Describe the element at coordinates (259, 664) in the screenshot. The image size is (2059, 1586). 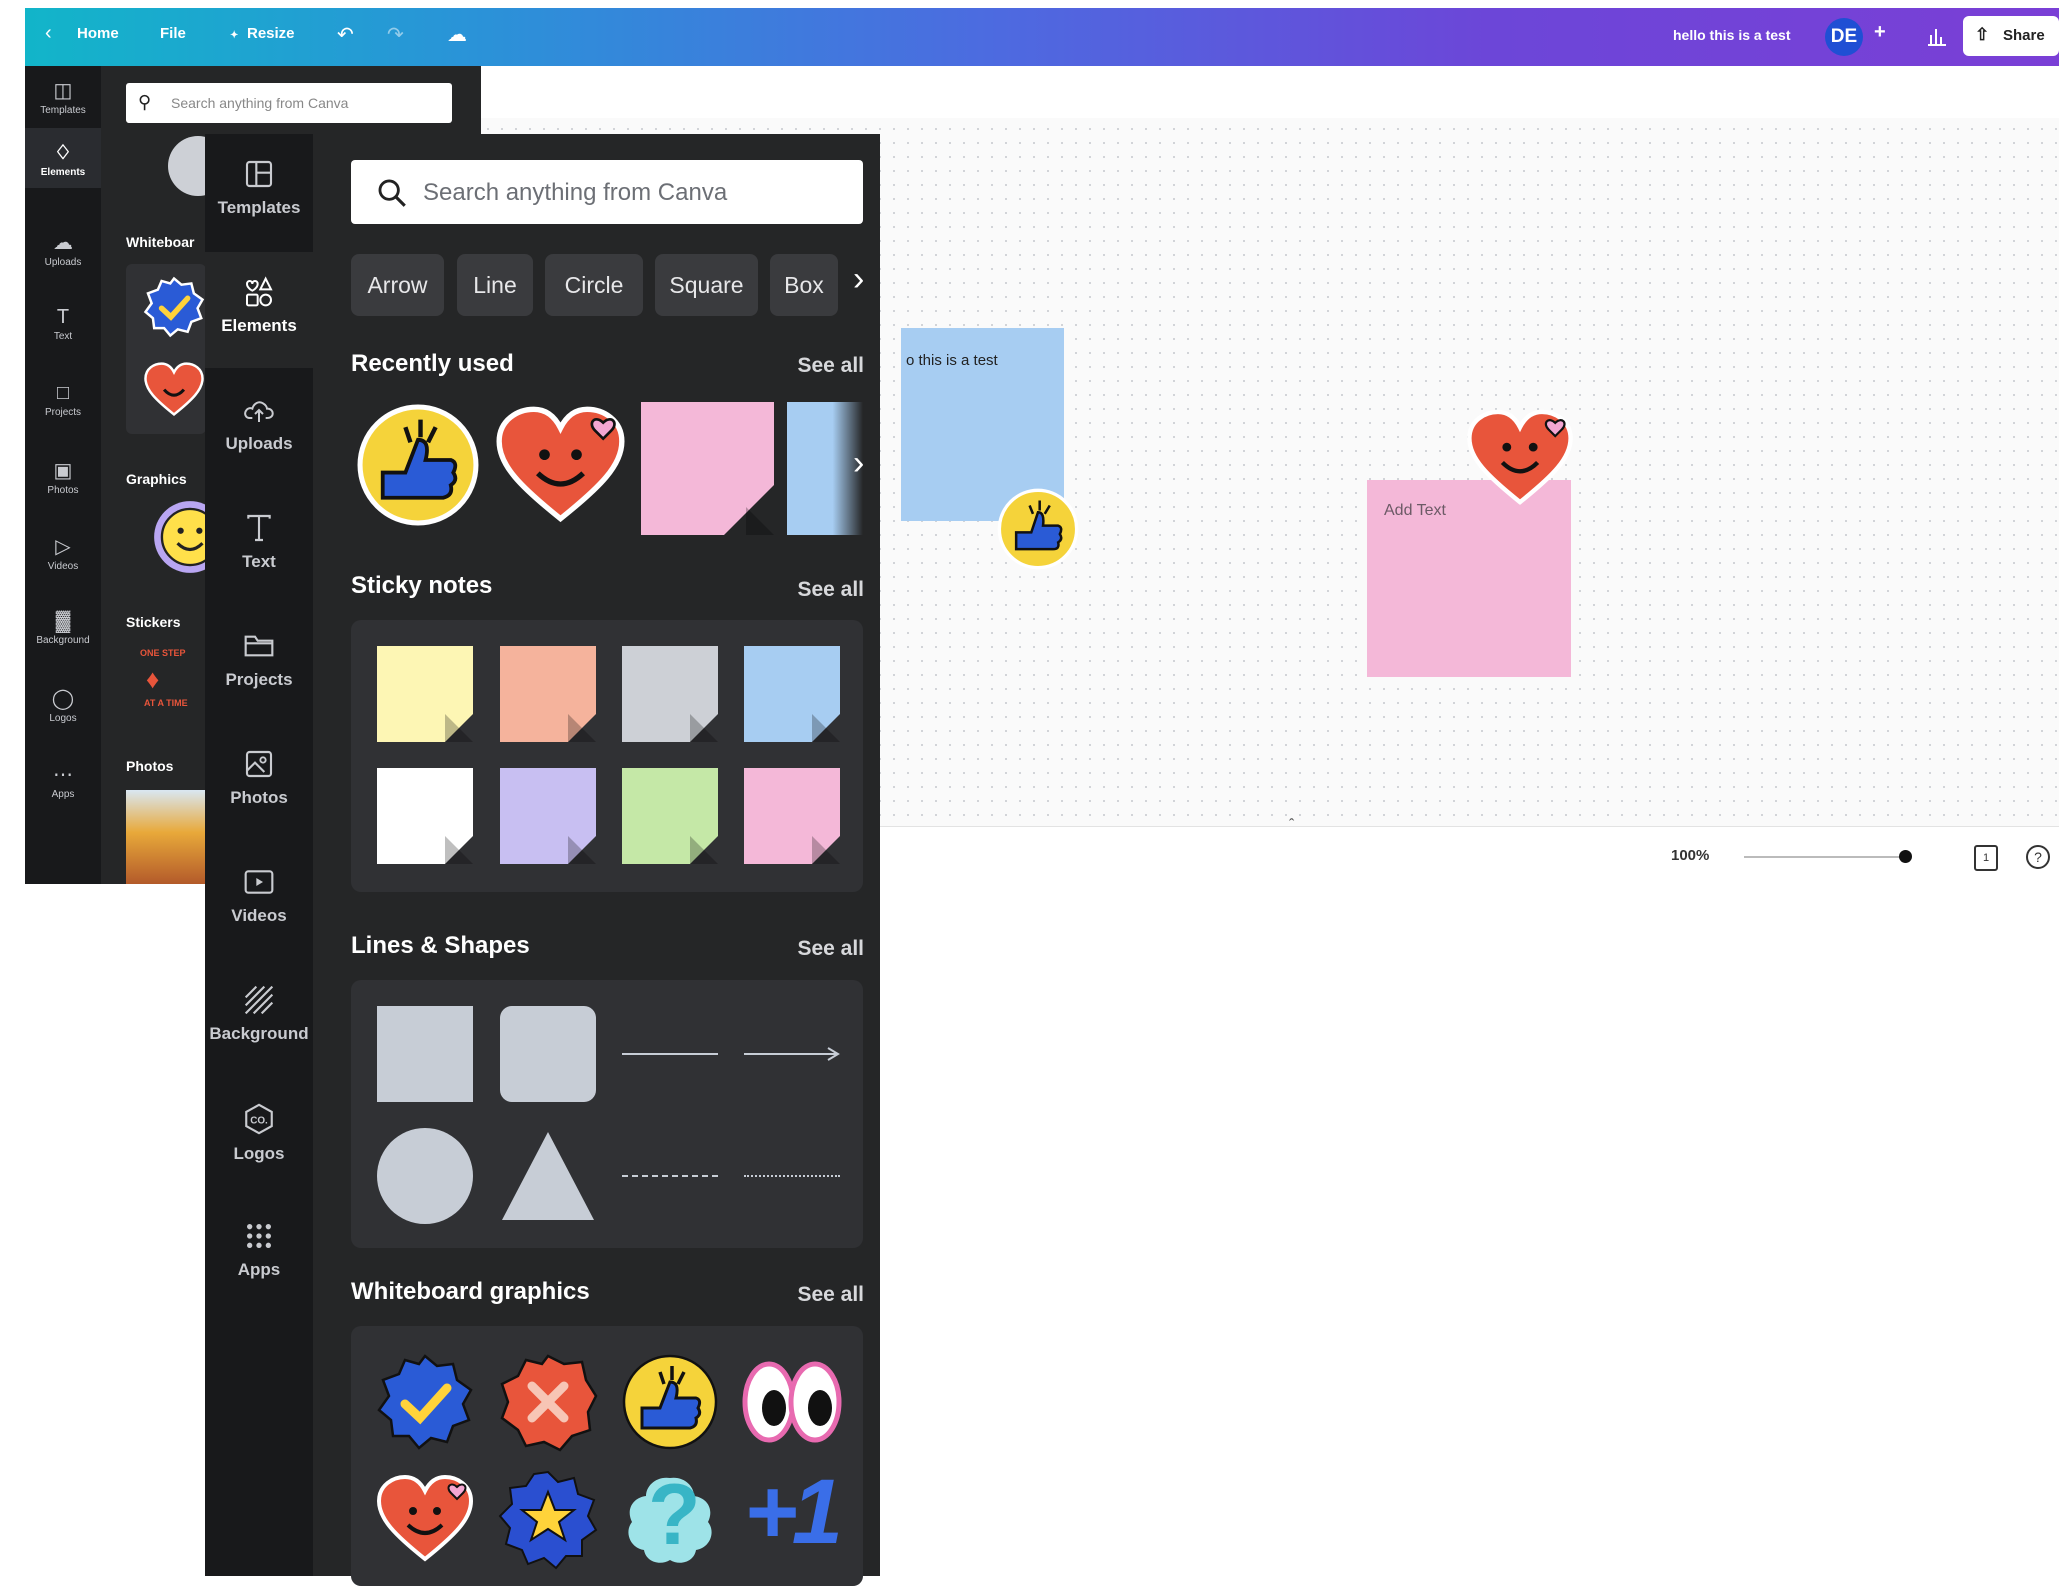
I see `rail-projects: Projects` at that location.